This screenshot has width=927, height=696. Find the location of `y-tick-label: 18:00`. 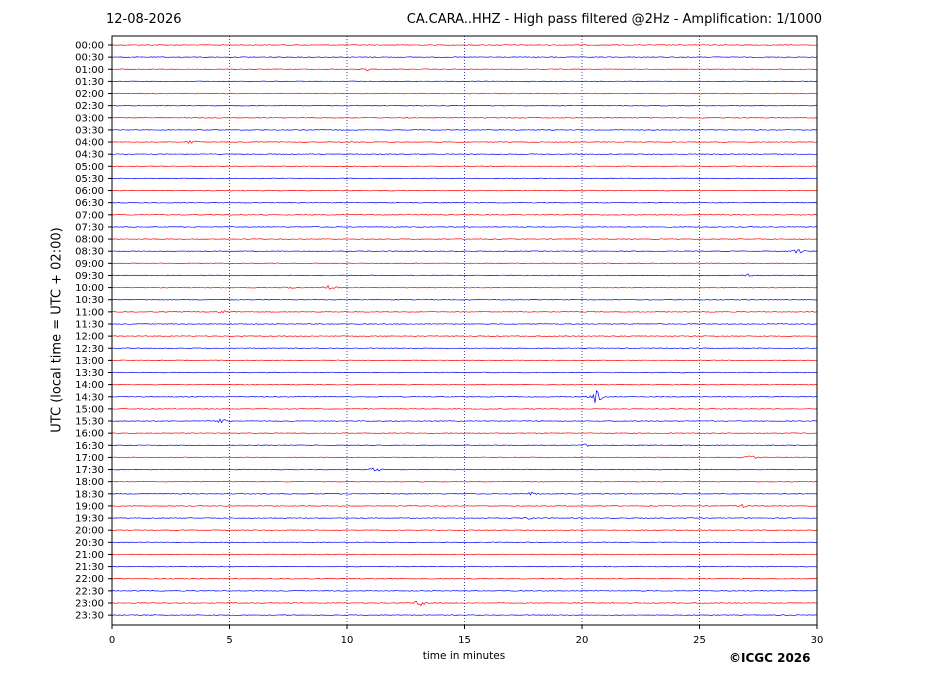

y-tick-label: 18:00 is located at coordinates (89, 482).